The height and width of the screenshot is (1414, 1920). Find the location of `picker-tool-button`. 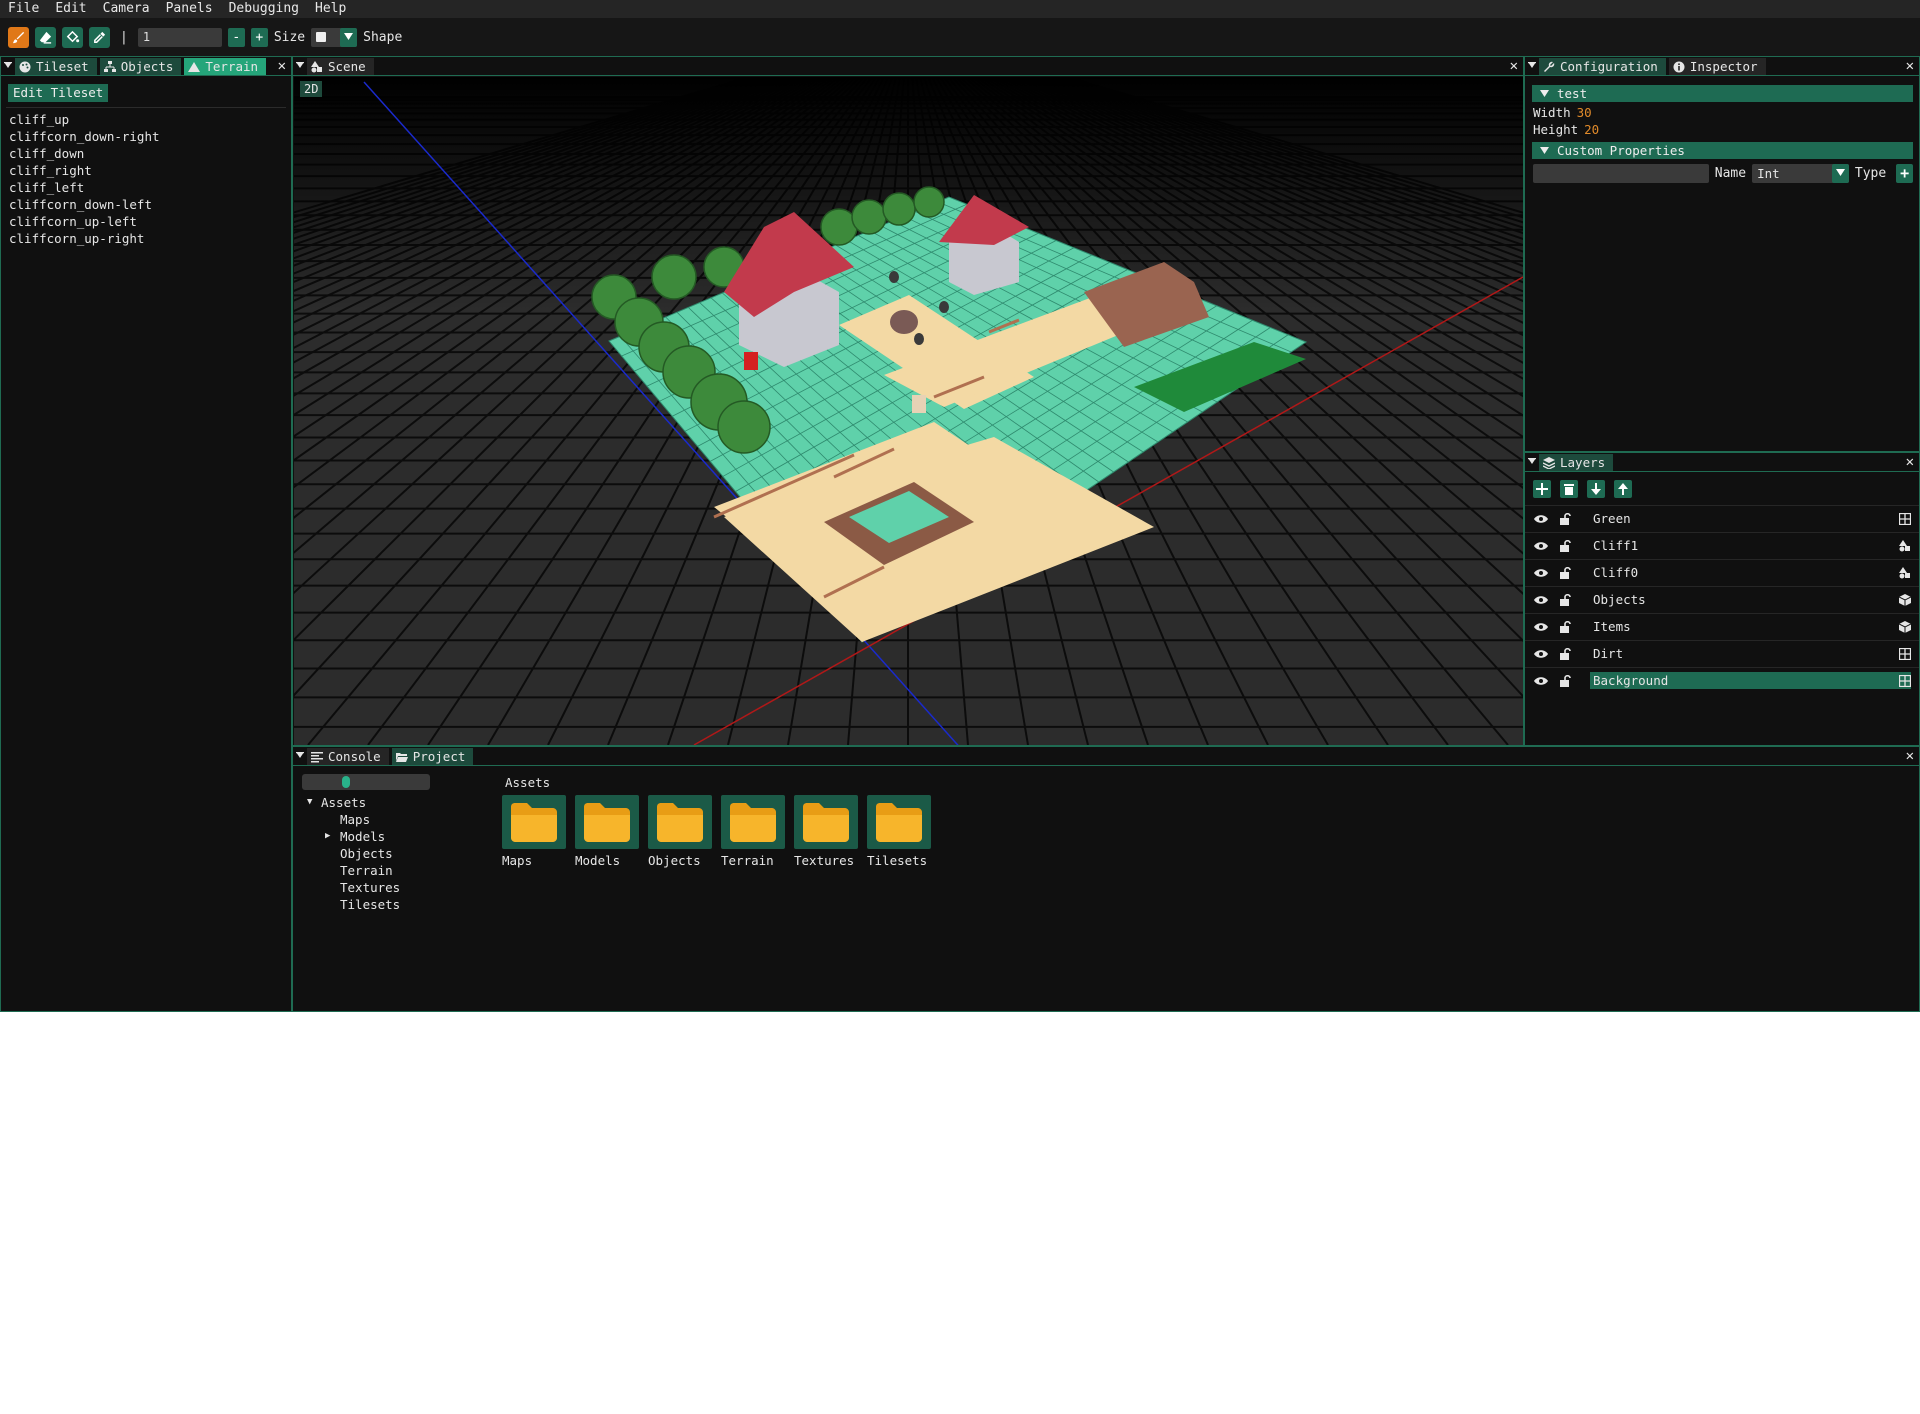

picker-tool-button is located at coordinates (99, 37).